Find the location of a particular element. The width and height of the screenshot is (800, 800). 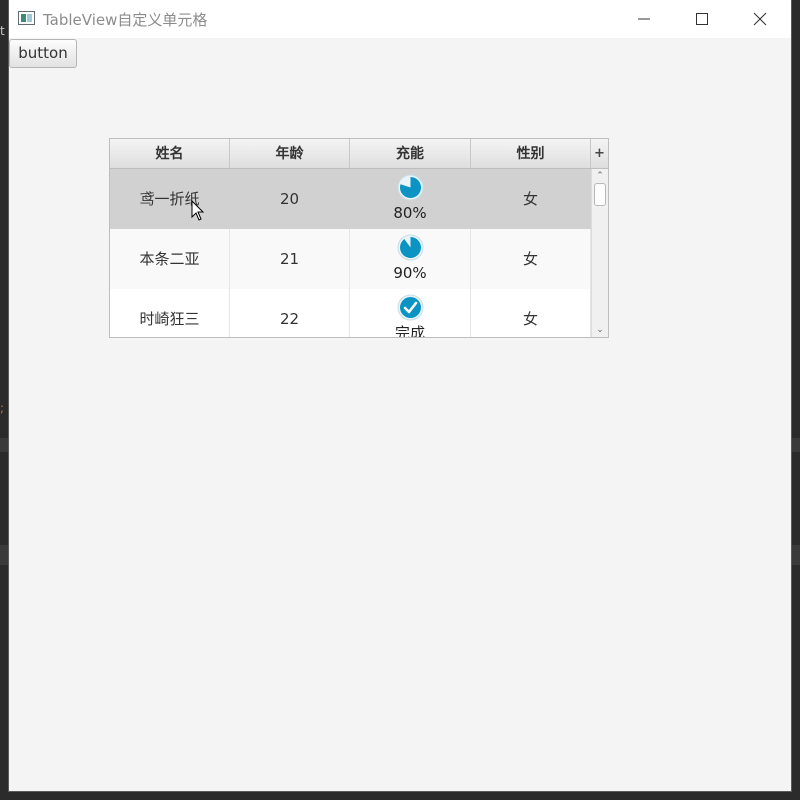

column-menu-plus-icon: + is located at coordinates (599, 153).